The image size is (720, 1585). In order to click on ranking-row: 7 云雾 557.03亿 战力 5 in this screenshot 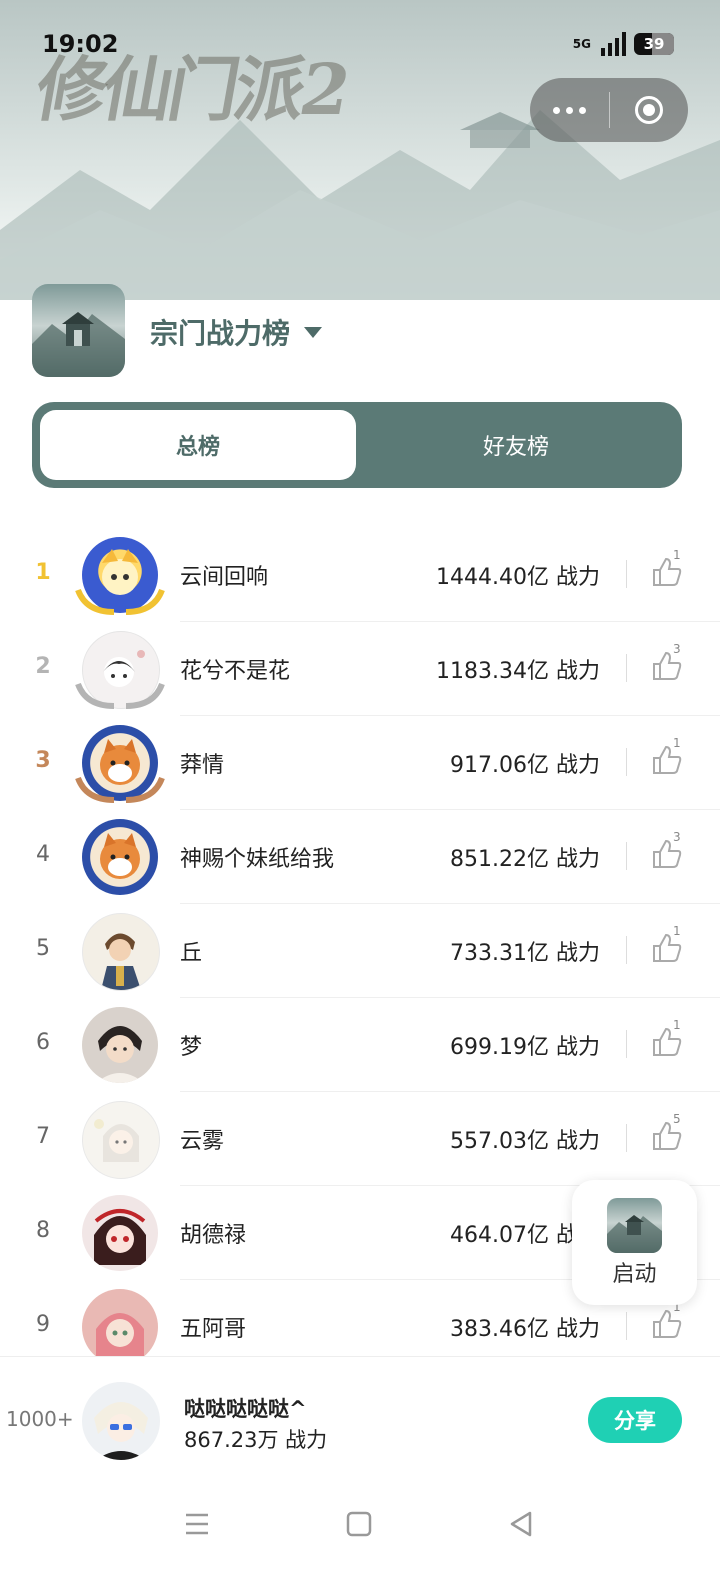, I will do `click(360, 1139)`.